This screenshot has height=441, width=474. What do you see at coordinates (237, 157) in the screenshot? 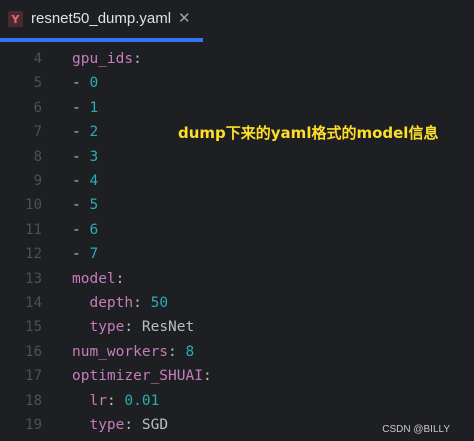
I see `code-line: 8 - 3` at bounding box center [237, 157].